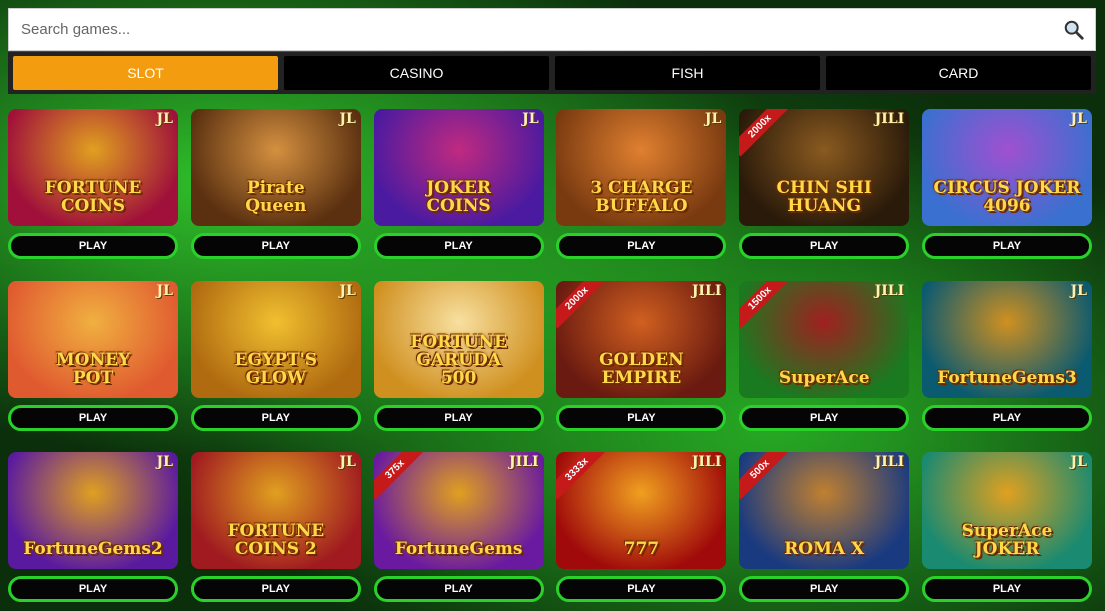 The image size is (1105, 611). What do you see at coordinates (641, 510) in the screenshot?
I see `game-thumbnail: 3333x JILI 777` at bounding box center [641, 510].